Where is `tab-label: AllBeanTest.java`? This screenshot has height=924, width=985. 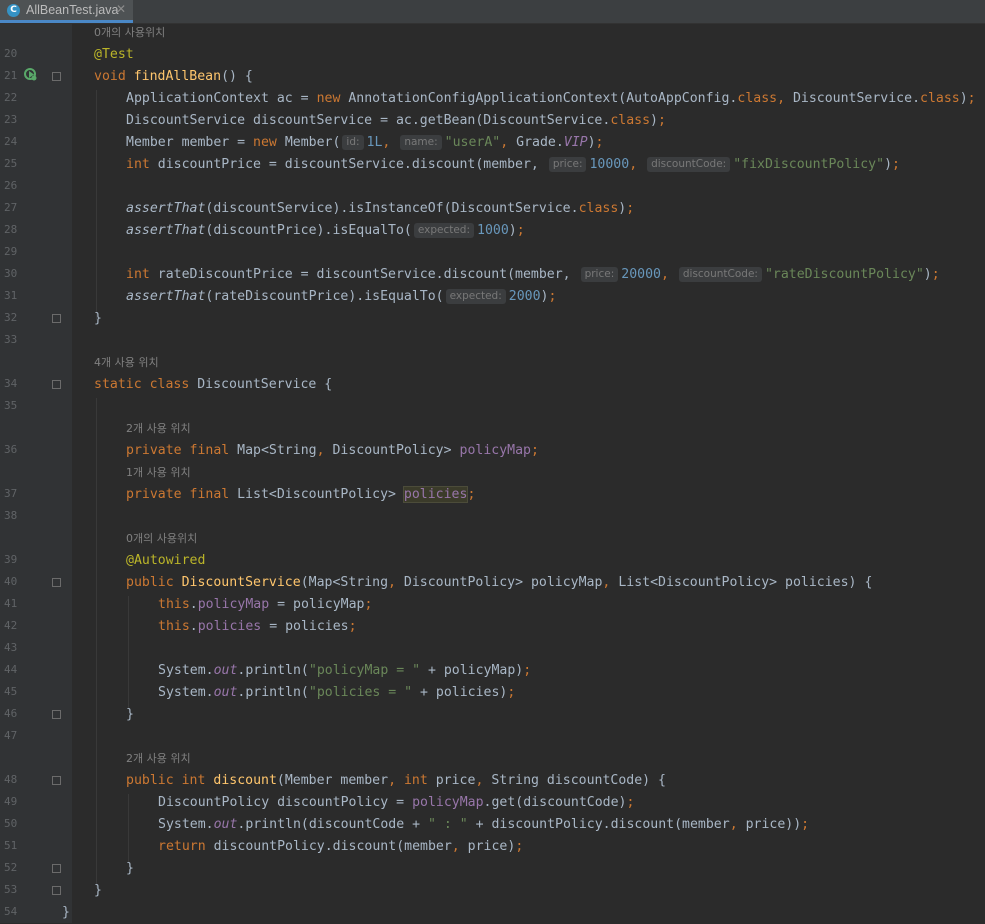 tab-label: AllBeanTest.java is located at coordinates (72, 10).